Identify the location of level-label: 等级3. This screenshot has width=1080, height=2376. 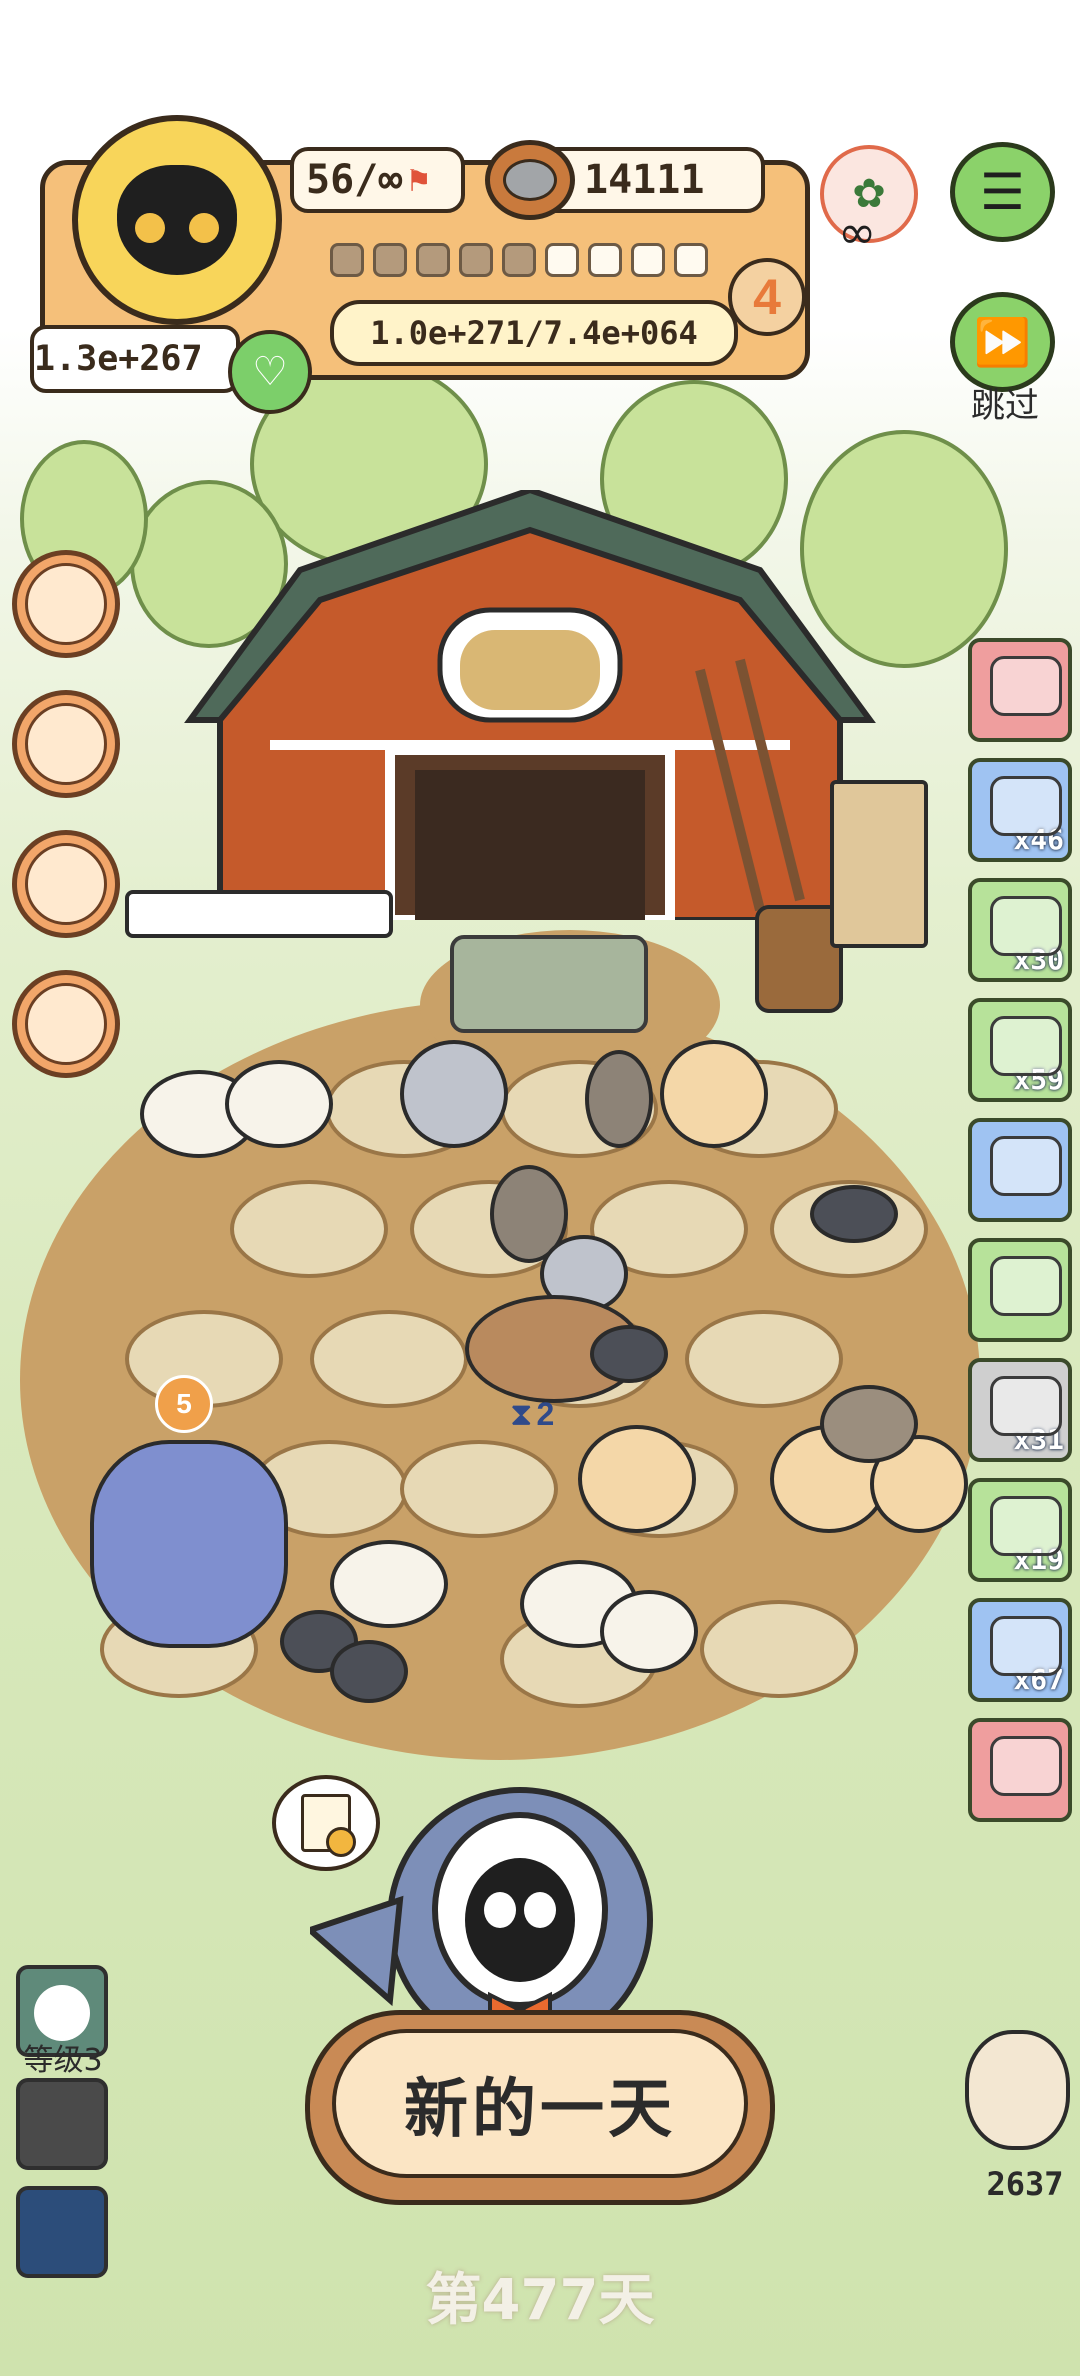
(63, 2060).